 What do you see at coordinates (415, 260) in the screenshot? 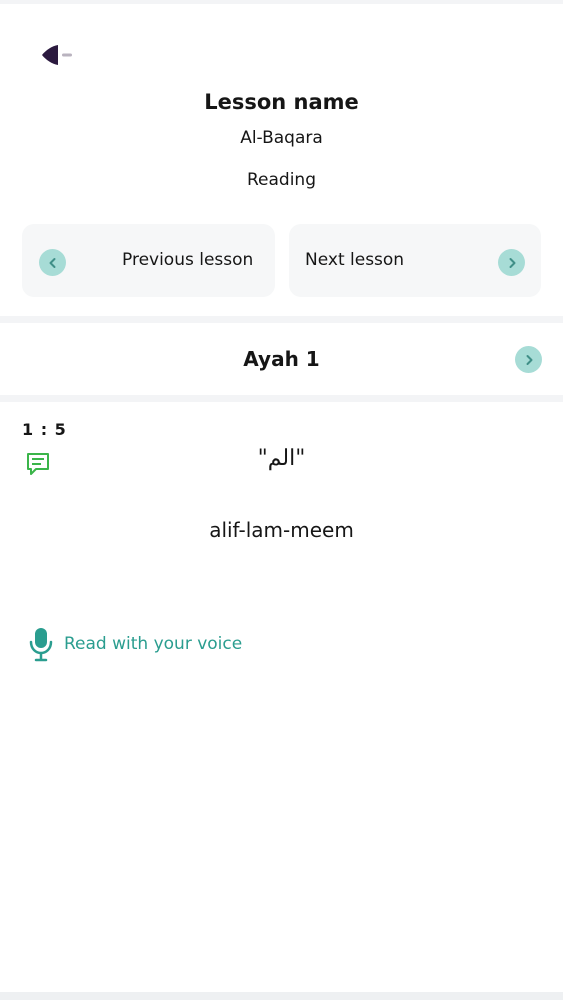
I see `next-lesson-button: Next lesson` at bounding box center [415, 260].